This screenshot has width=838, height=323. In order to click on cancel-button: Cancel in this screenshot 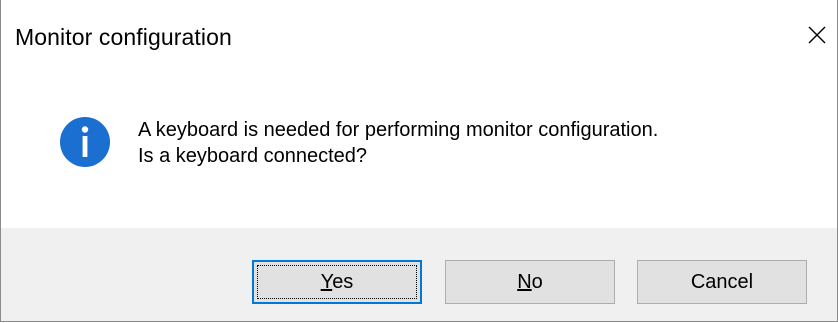, I will do `click(722, 282)`.